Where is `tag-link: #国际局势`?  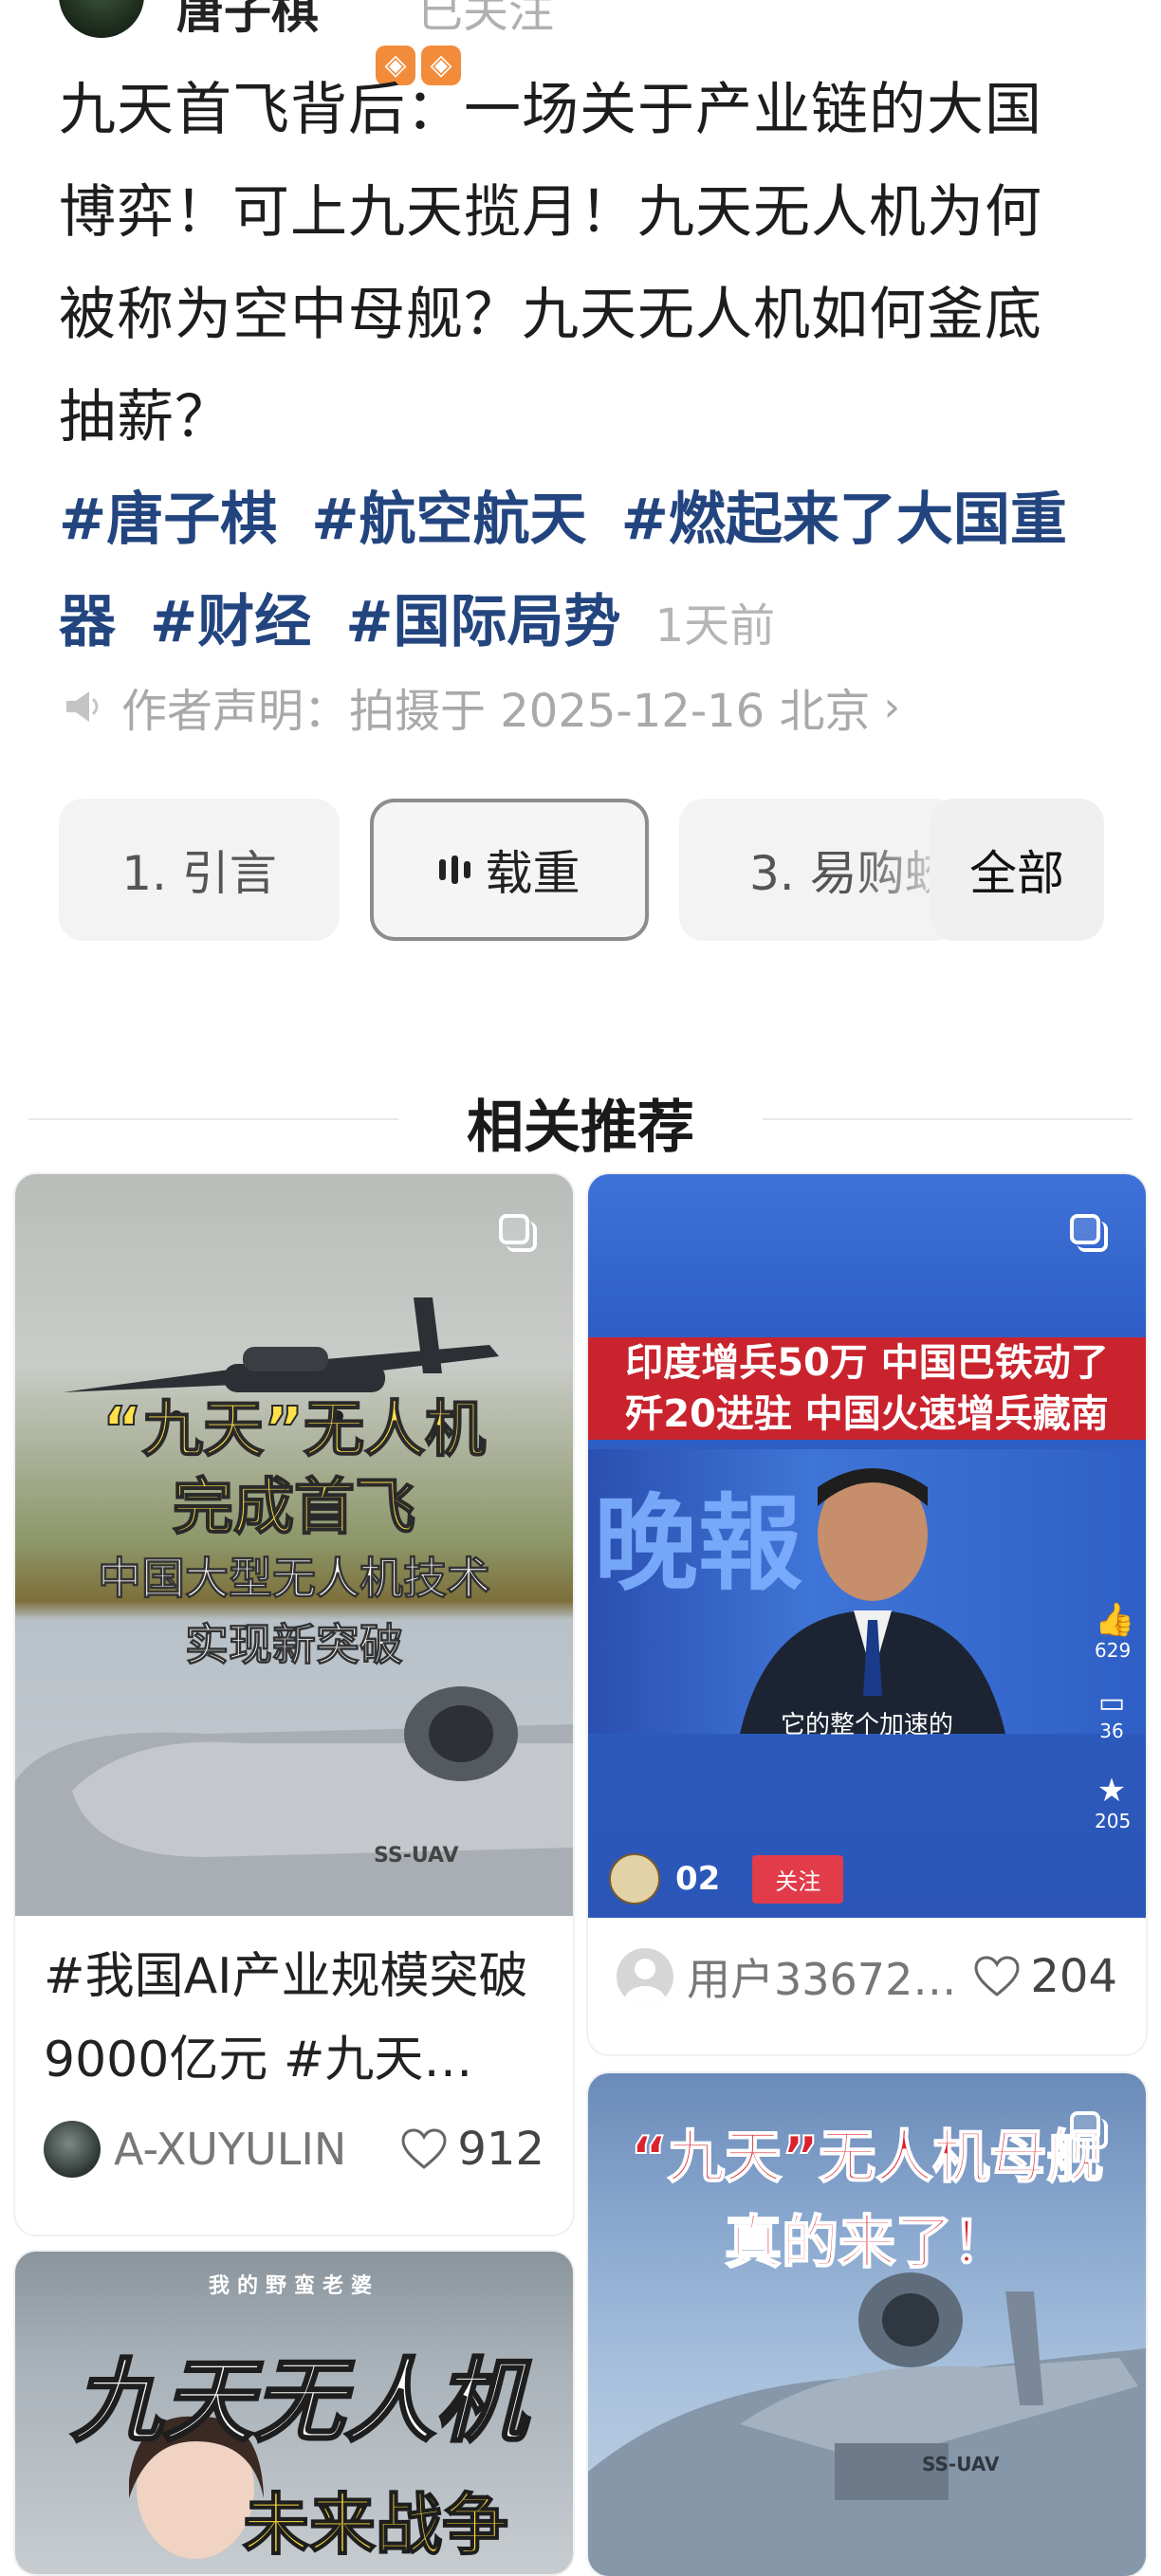
tag-link: #国际局势 is located at coordinates (483, 622).